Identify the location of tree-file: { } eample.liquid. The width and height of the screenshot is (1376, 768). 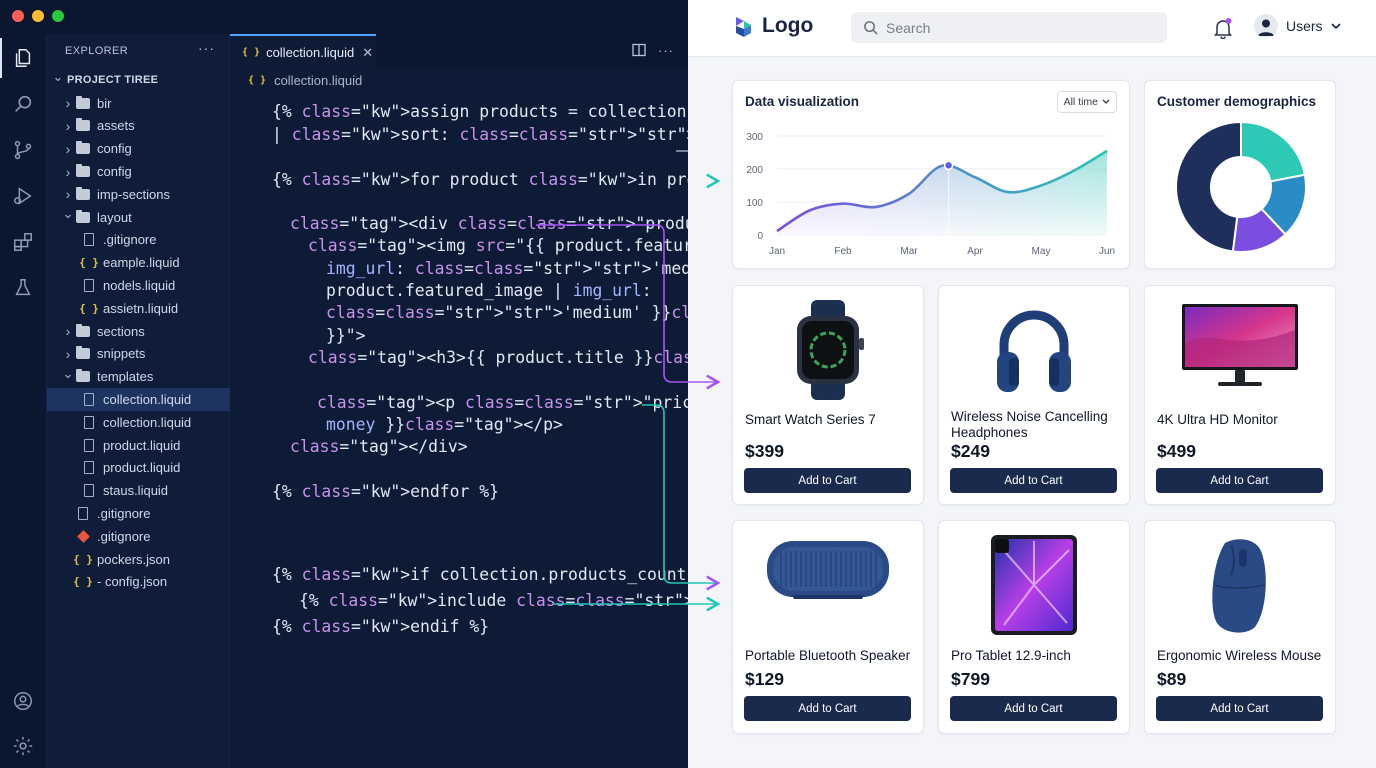
(138, 262).